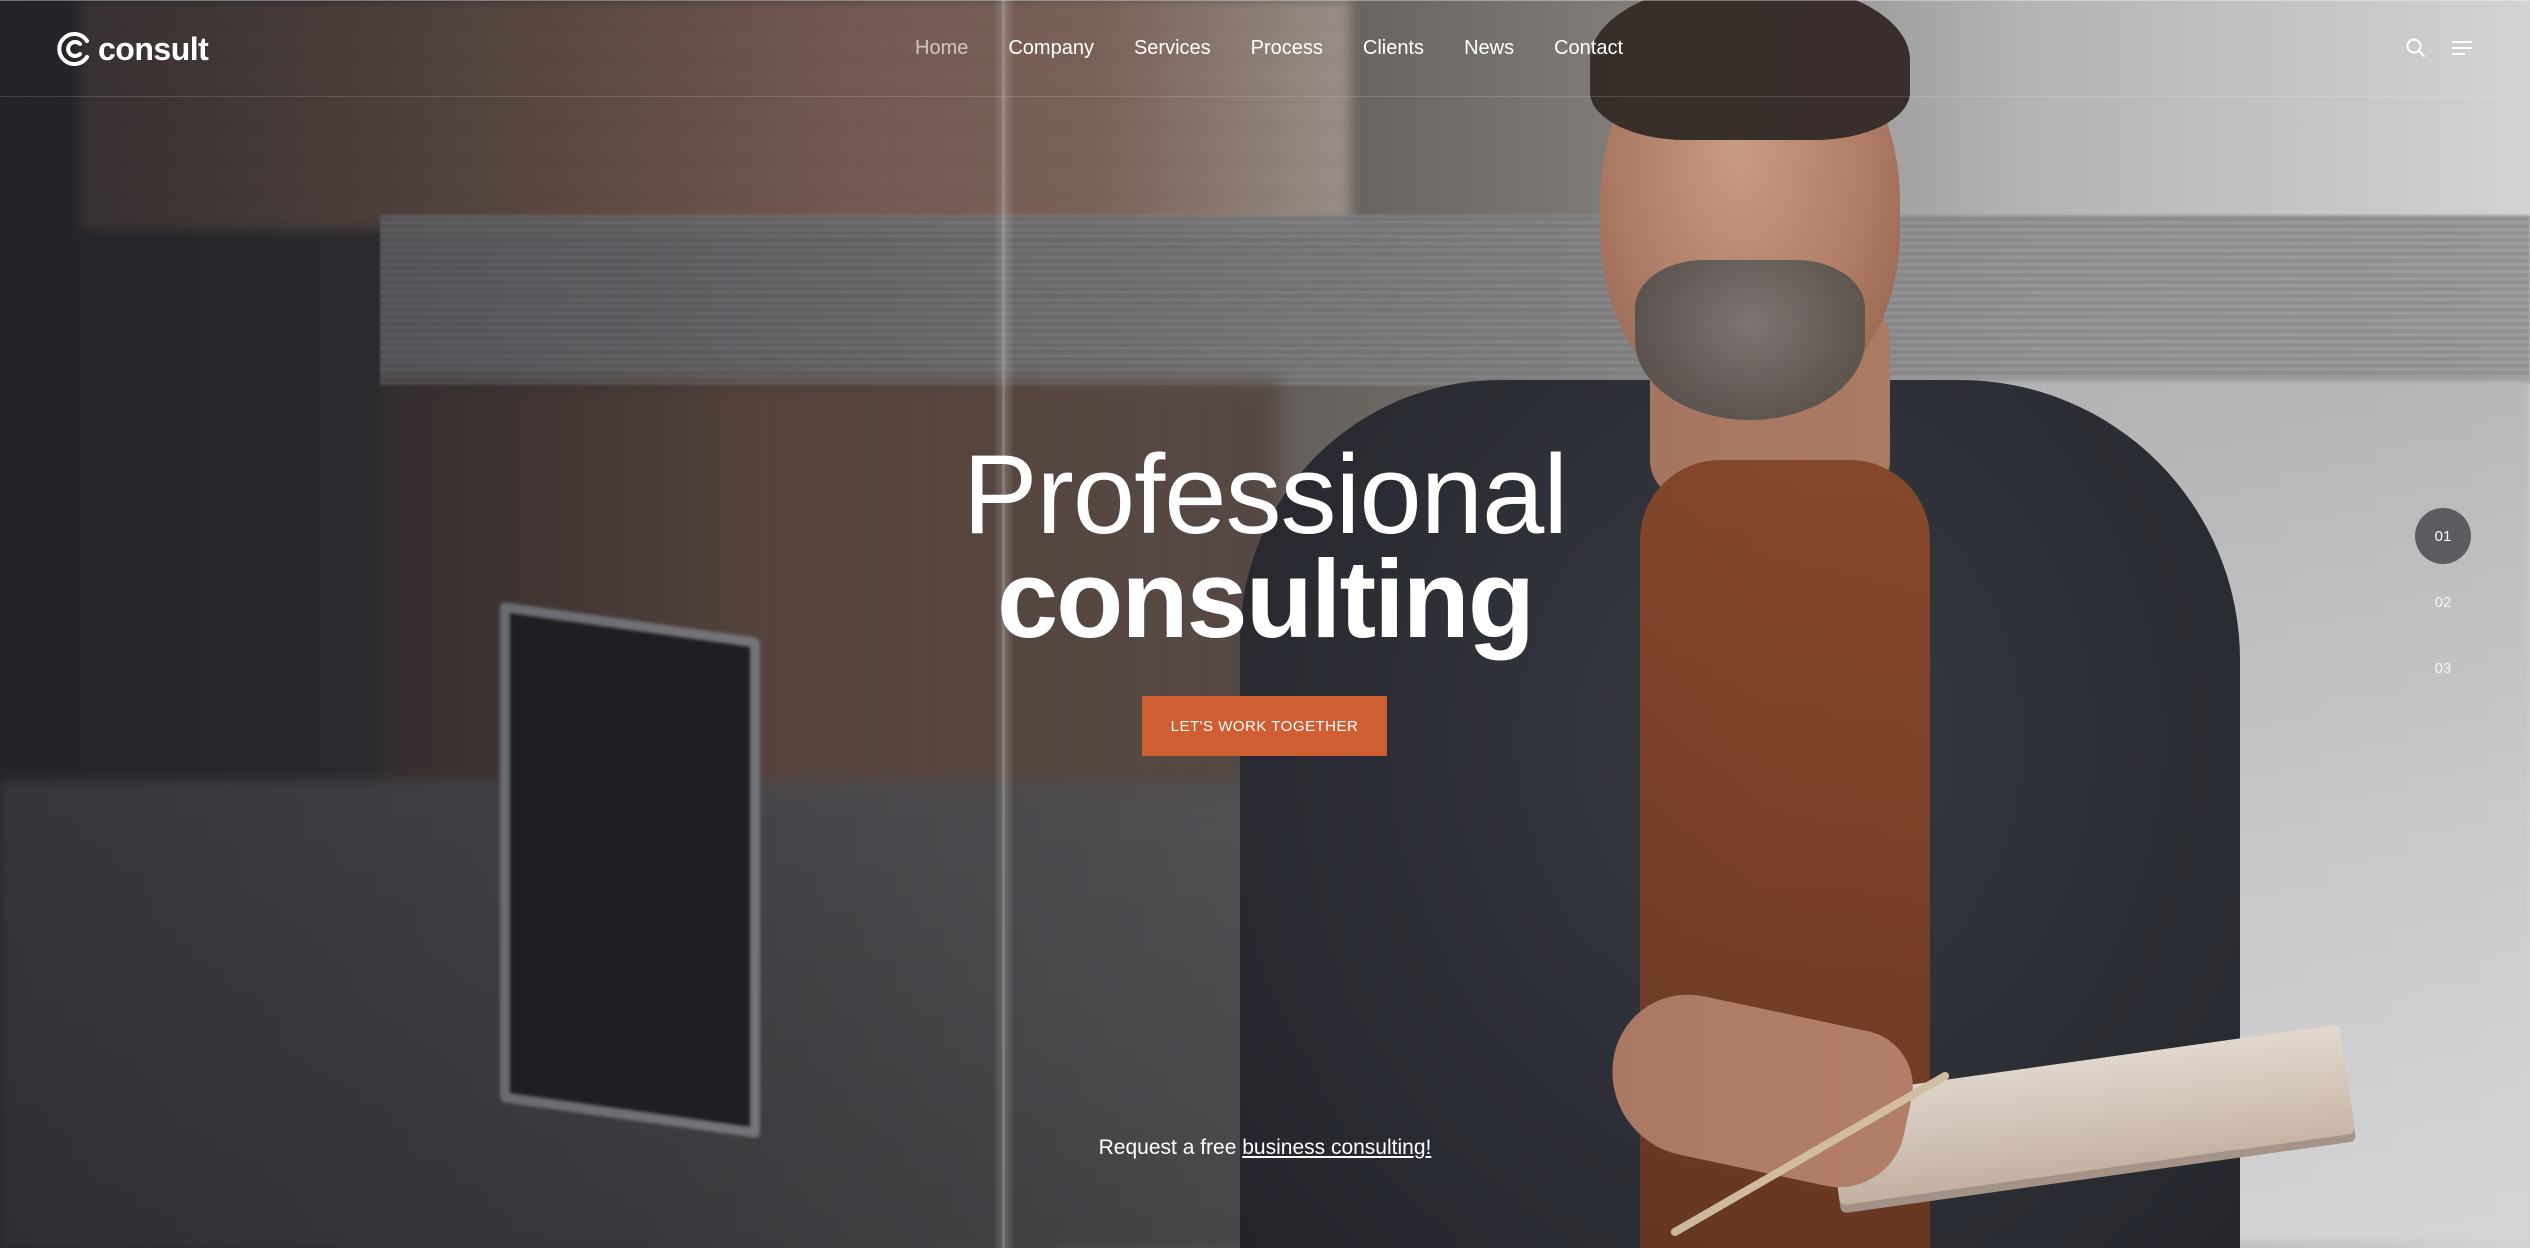 The image size is (2530, 1248). I want to click on hero-subtext: Request a free business consulting!, so click(1265, 1148).